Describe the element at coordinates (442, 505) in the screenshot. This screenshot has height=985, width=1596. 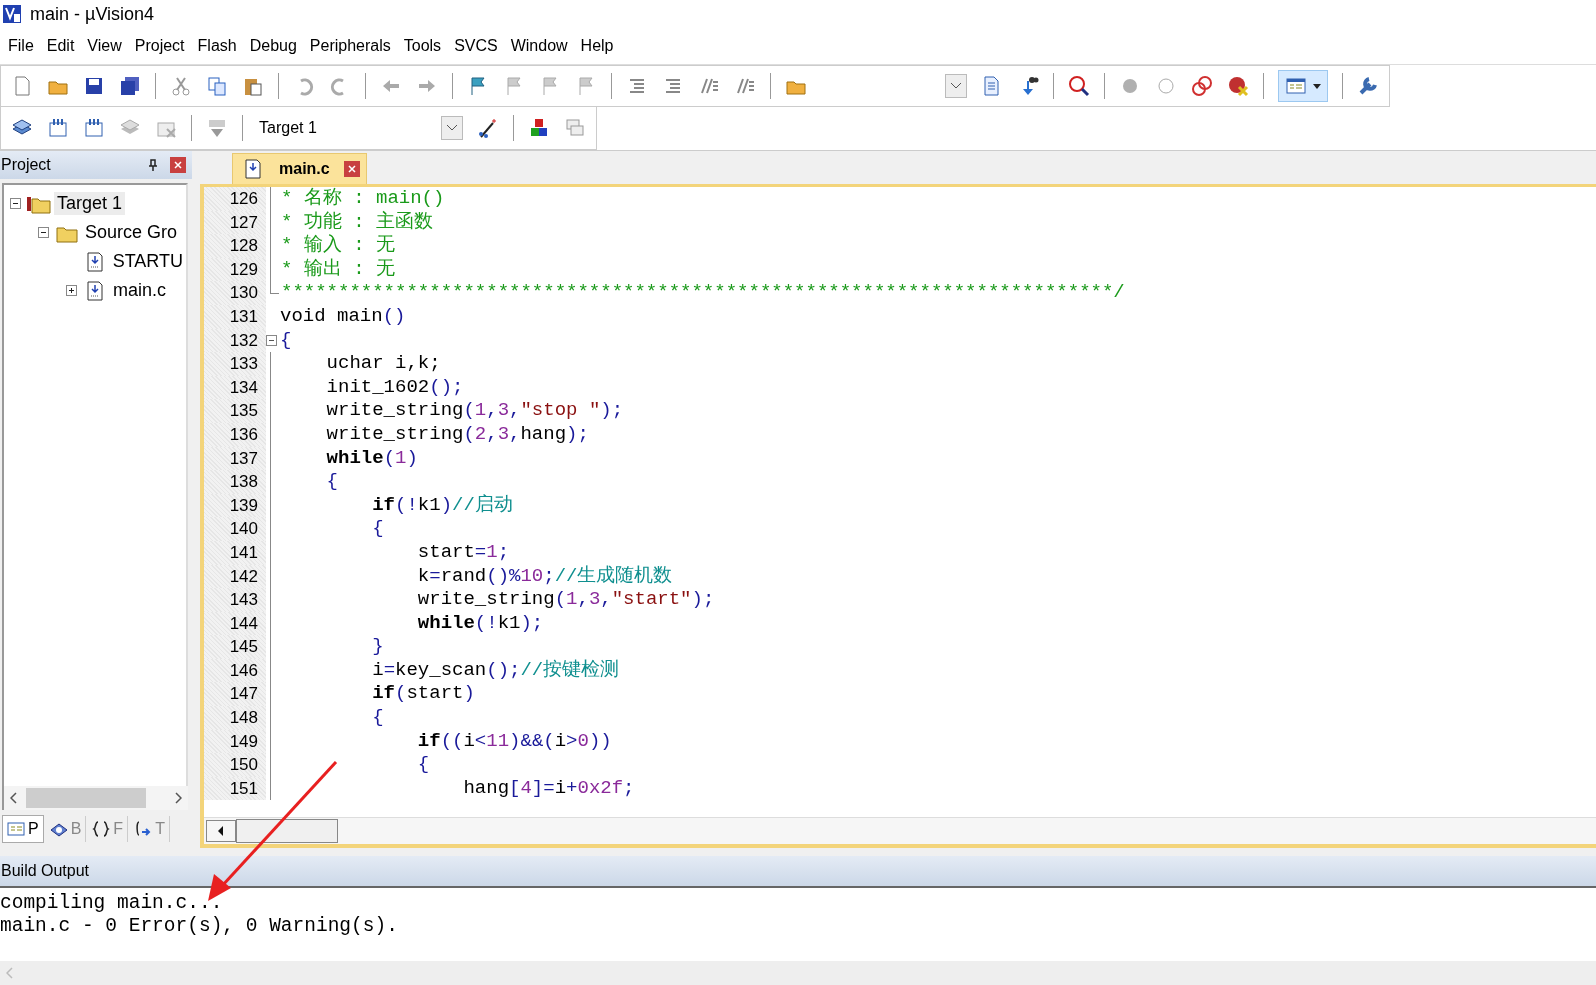
I see `code-line: if(!k1)//启动` at that location.